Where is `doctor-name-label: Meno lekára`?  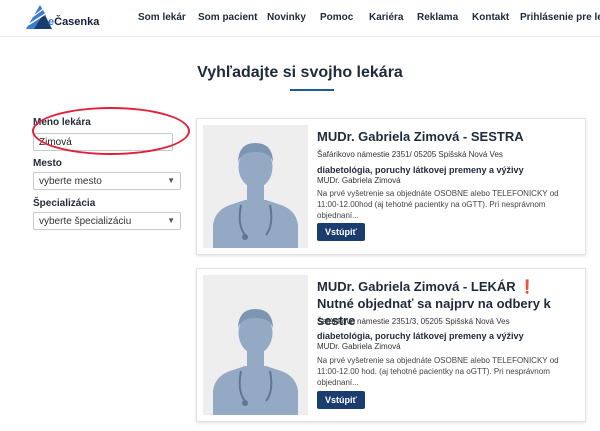
doctor-name-label: Meno lekára is located at coordinates (62, 122).